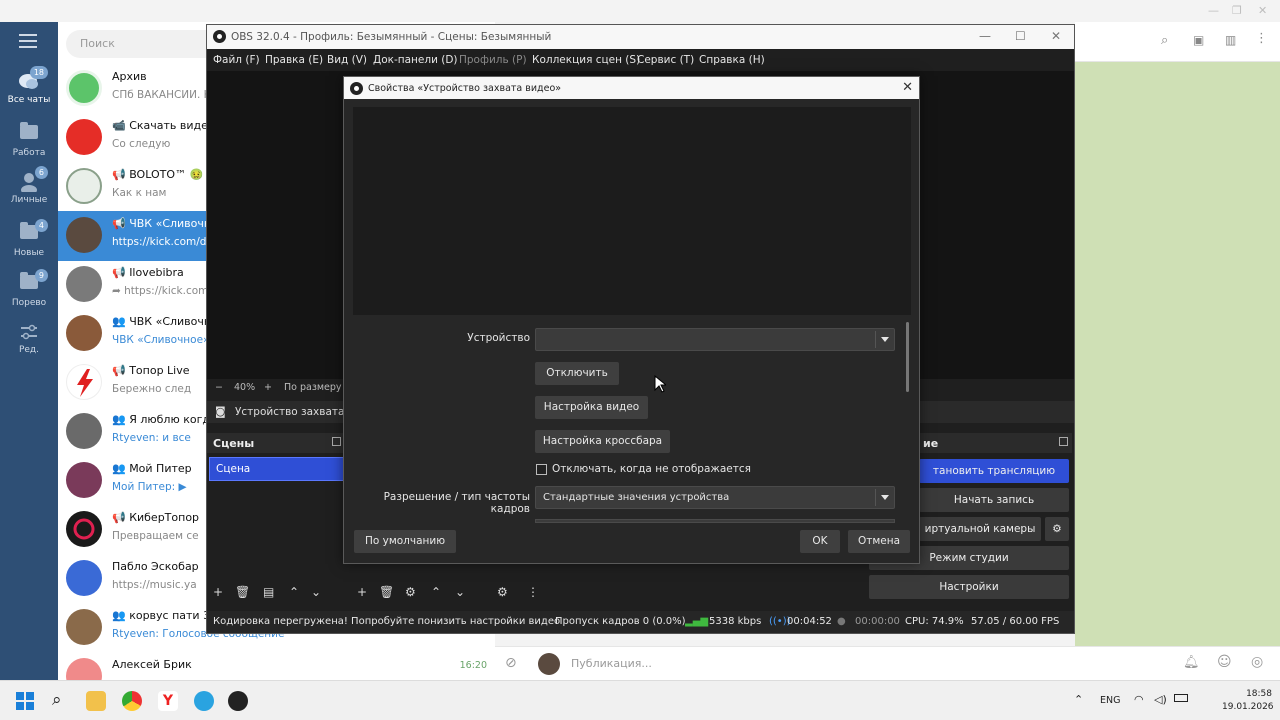 This screenshot has height=720, width=1280. Describe the element at coordinates (1257, 662) in the screenshot. I see `camera-icon: ◎` at that location.